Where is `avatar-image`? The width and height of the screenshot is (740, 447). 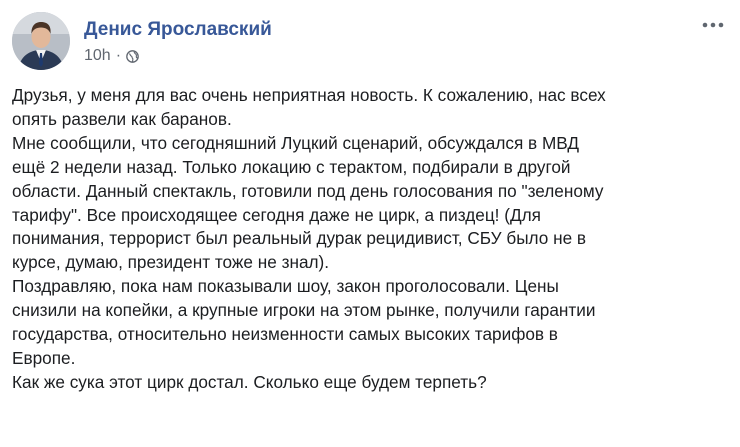
avatar-image is located at coordinates (41, 41).